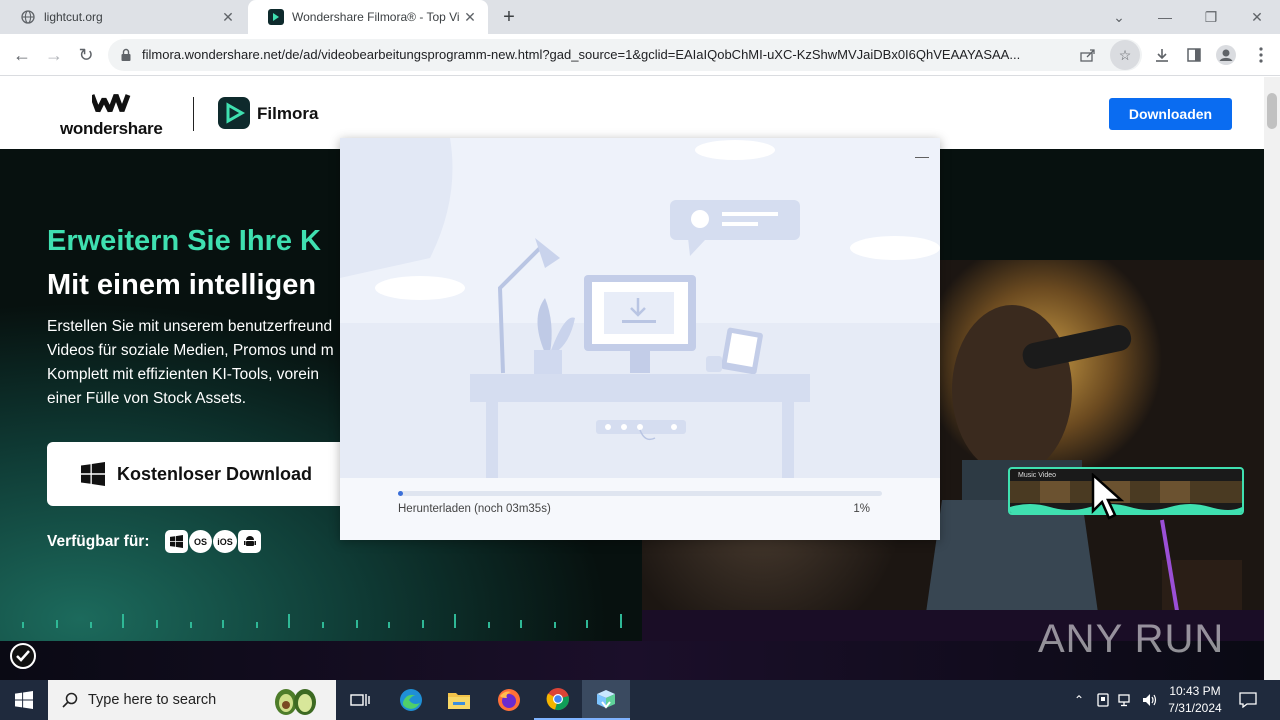 Image resolution: width=1280 pixels, height=720 pixels. What do you see at coordinates (70, 700) in the screenshot?
I see `search-icon` at bounding box center [70, 700].